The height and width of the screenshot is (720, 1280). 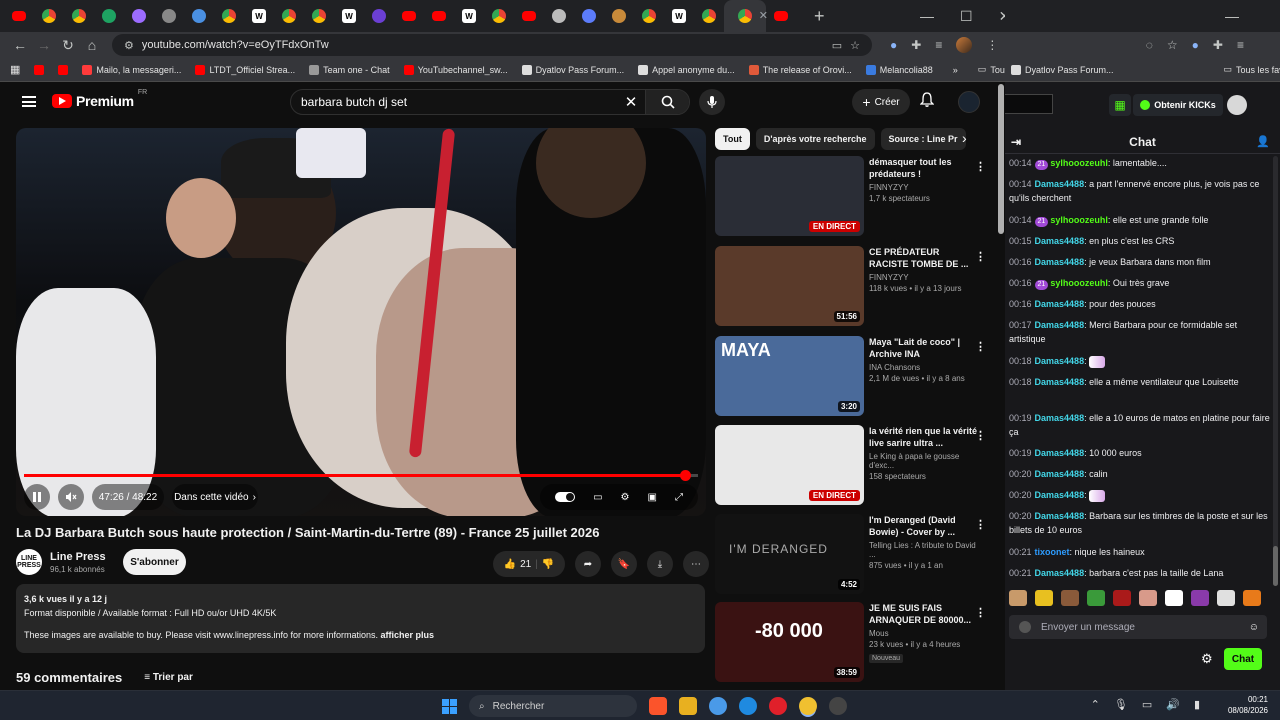 What do you see at coordinates (969, 102) in the screenshot?
I see `user-avatar` at bounding box center [969, 102].